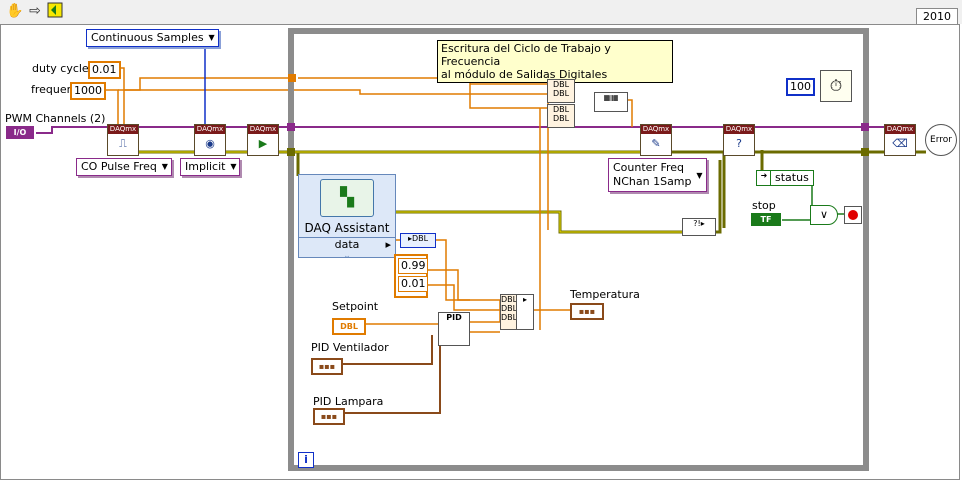 Image resolution: width=962 pixels, height=480 pixels. Describe the element at coordinates (291, 152) in the screenshot. I see `tunnel-error-in` at that location.